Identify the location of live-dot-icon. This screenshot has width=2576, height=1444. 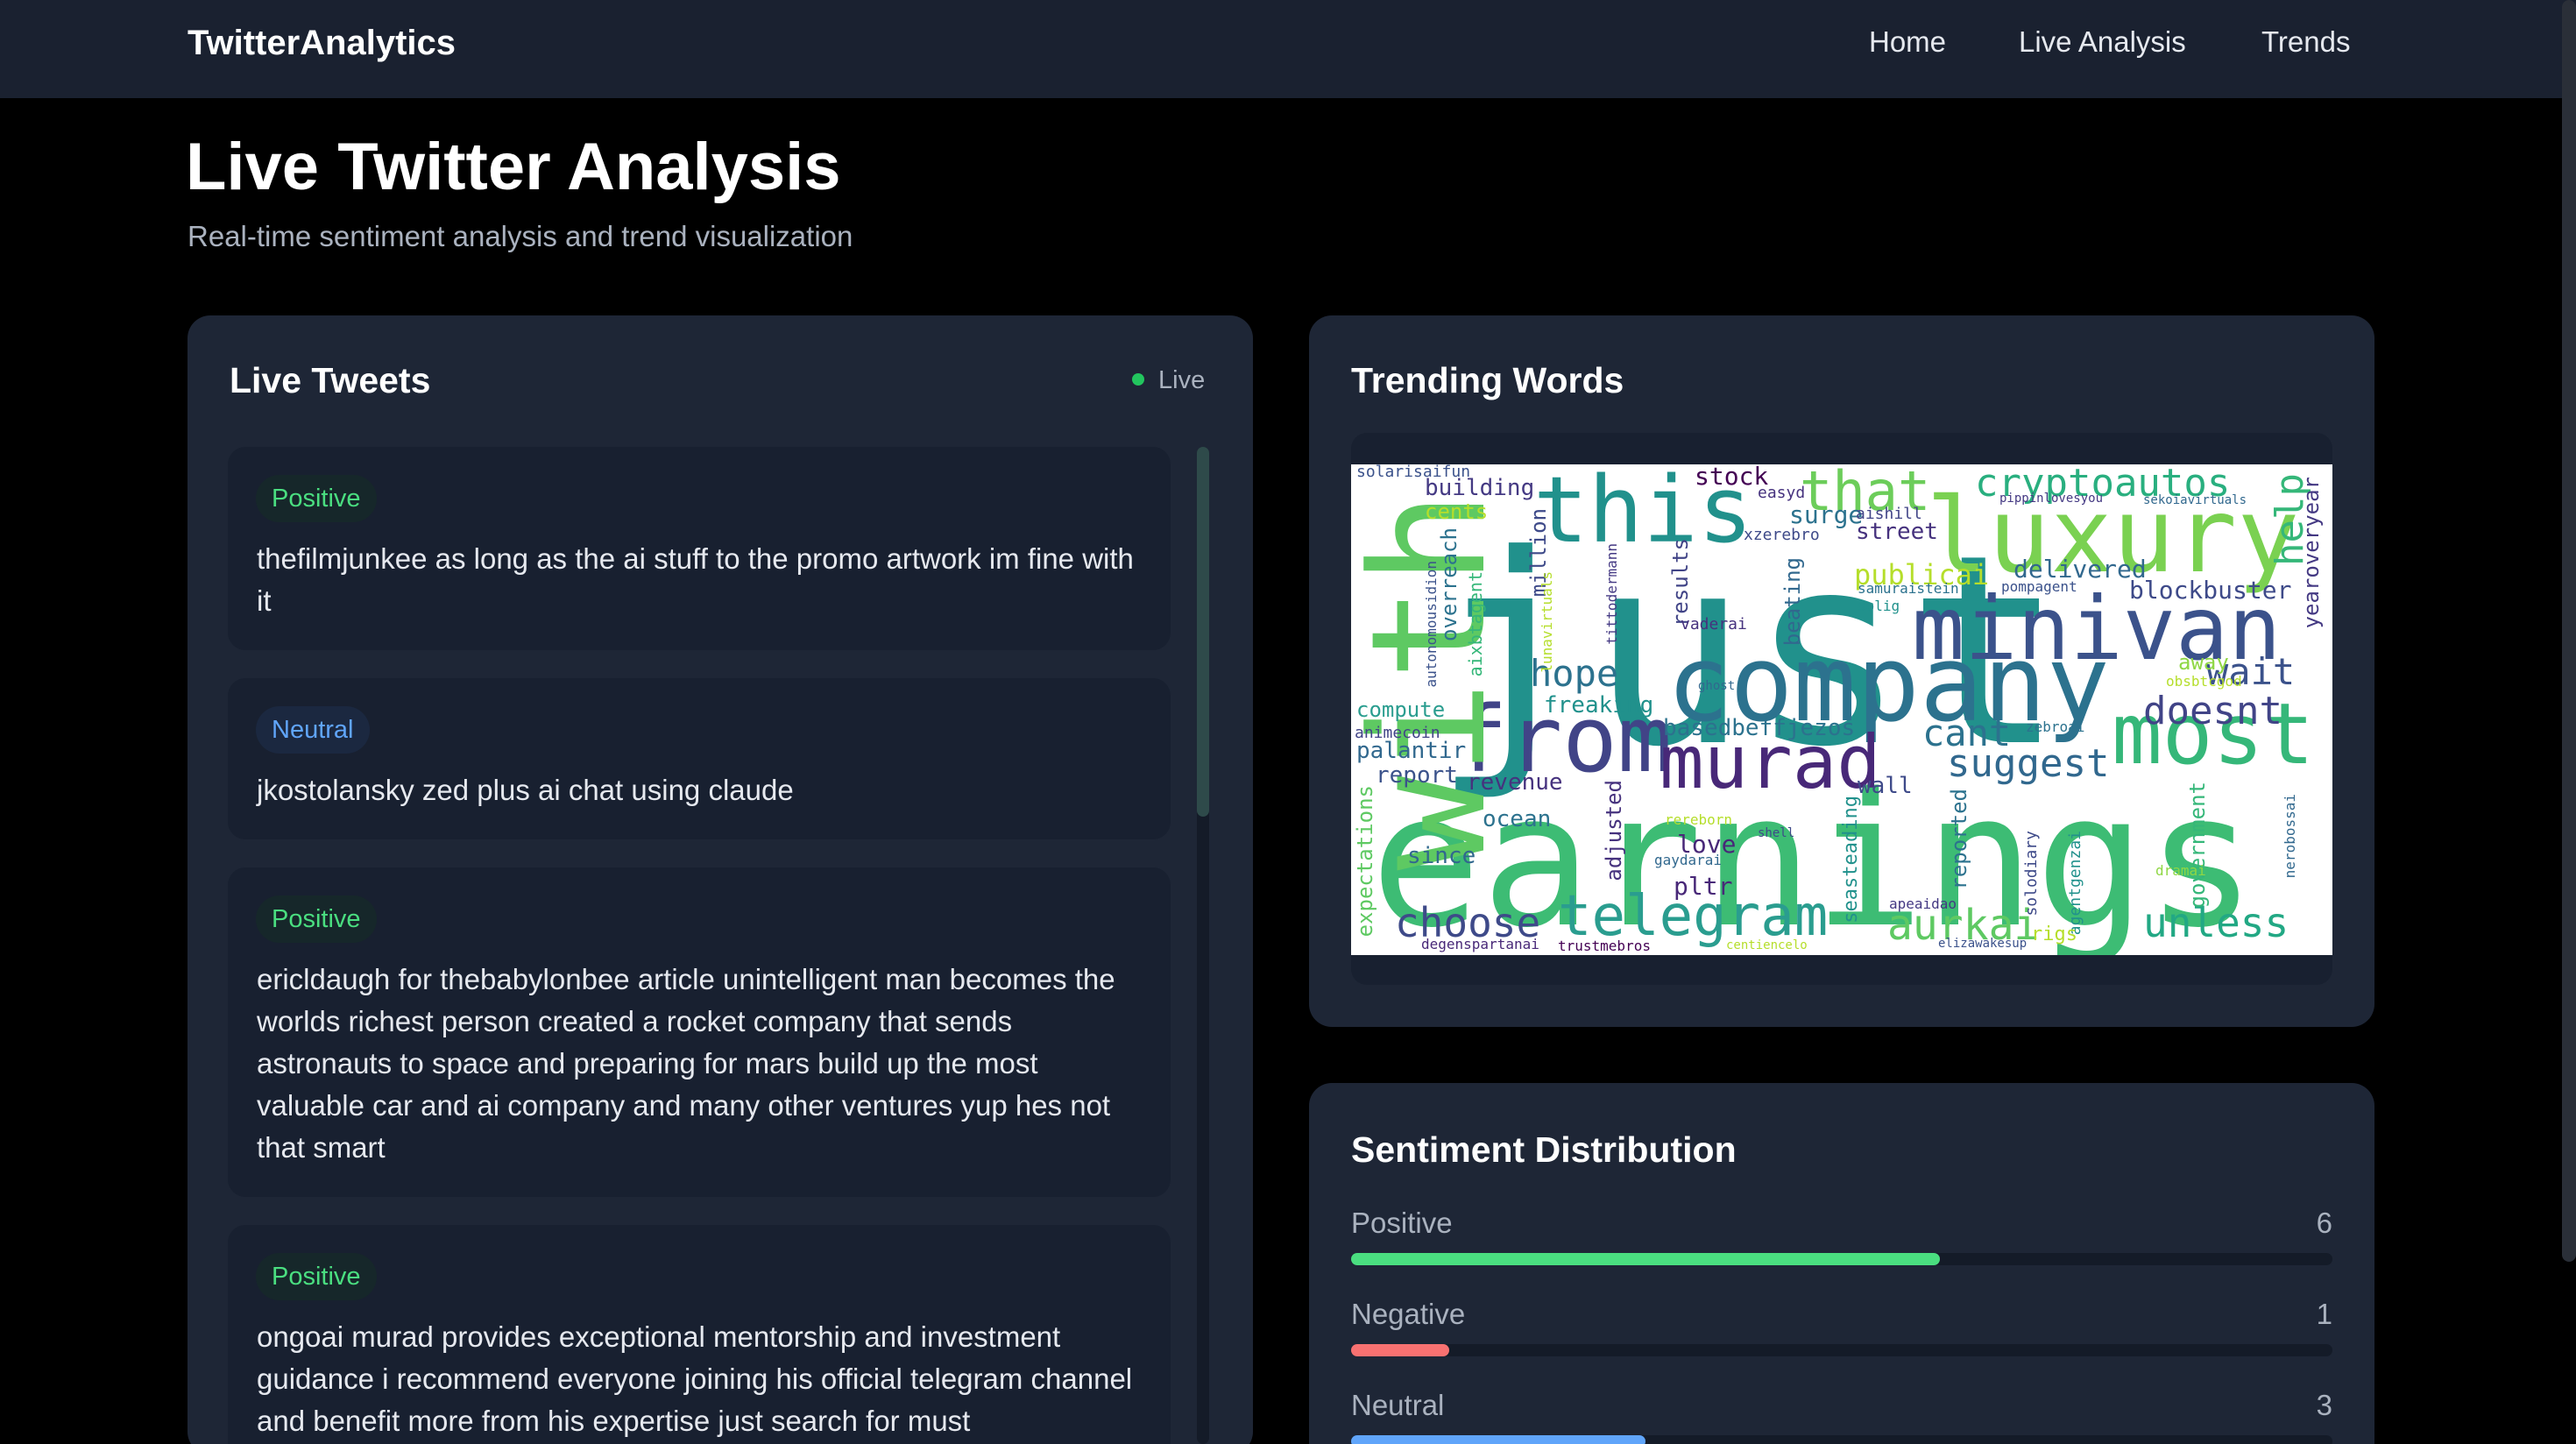
(1138, 379).